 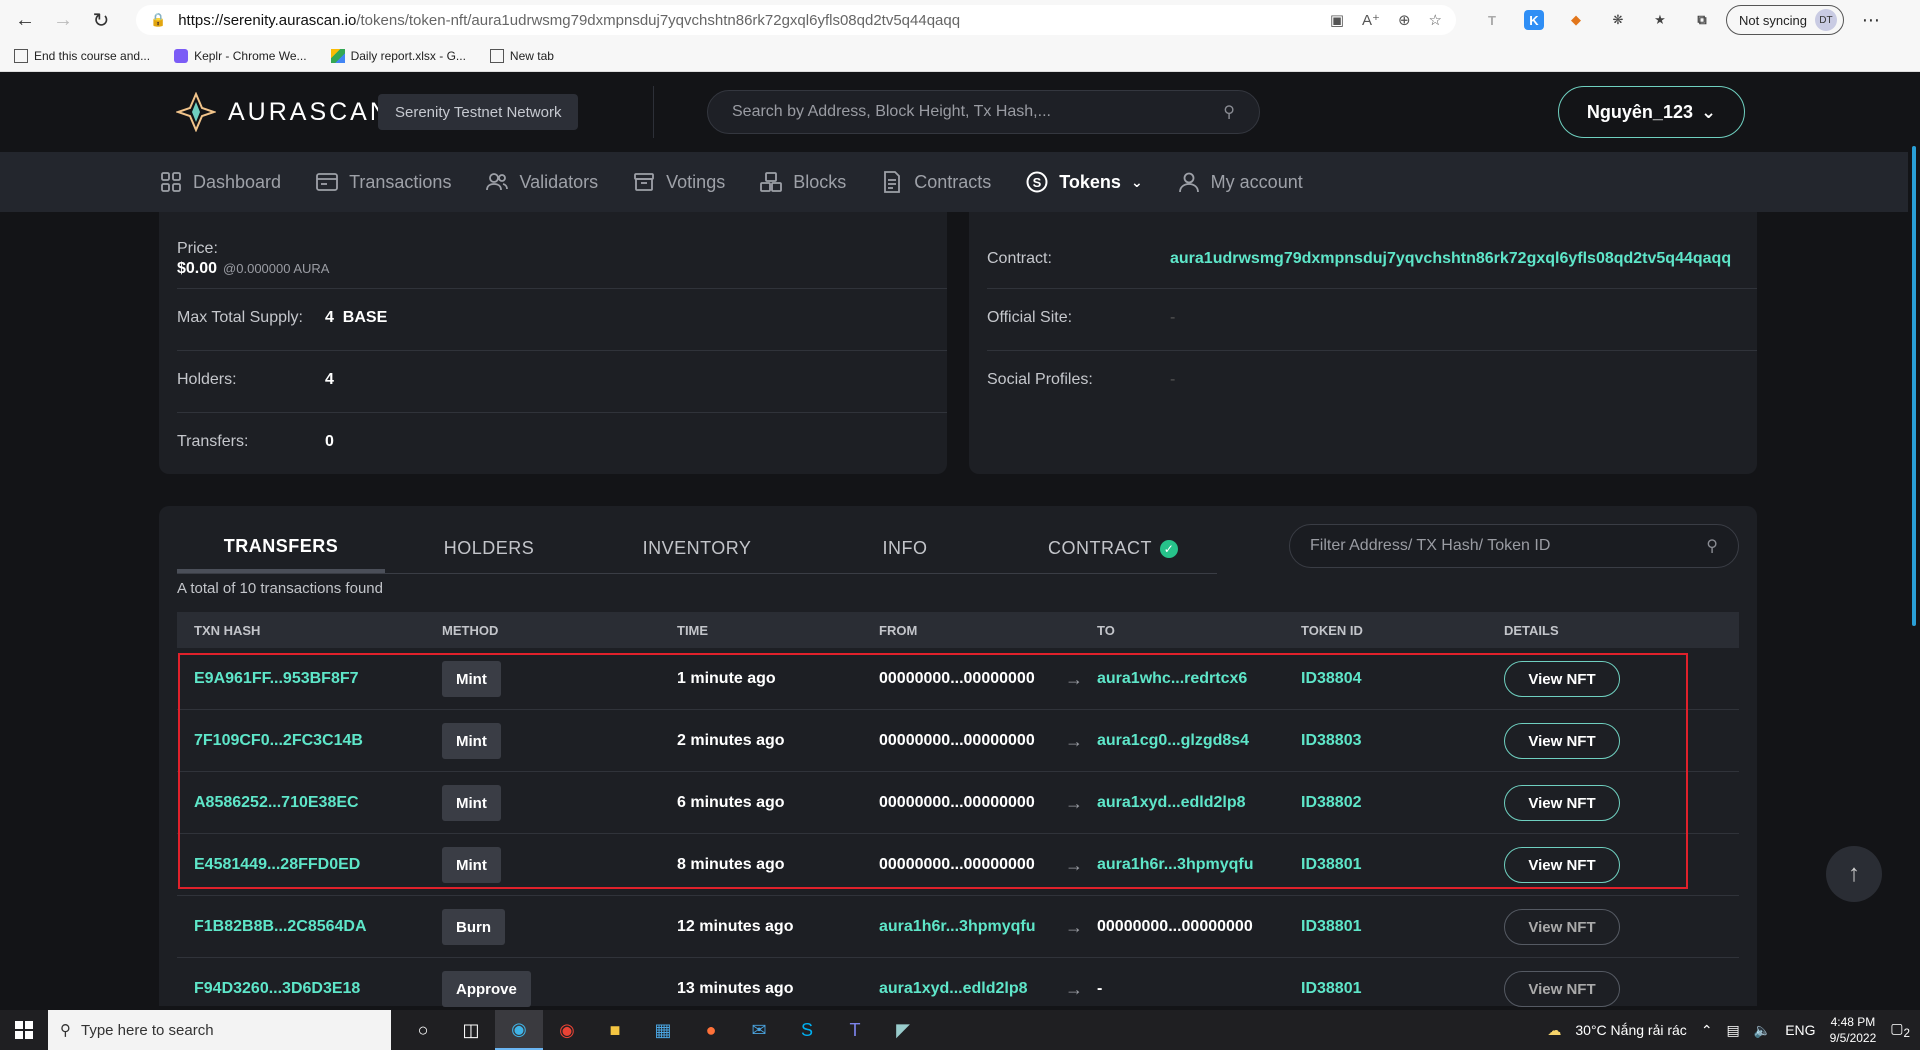 What do you see at coordinates (855, 1030) in the screenshot?
I see `teams-icon: T` at bounding box center [855, 1030].